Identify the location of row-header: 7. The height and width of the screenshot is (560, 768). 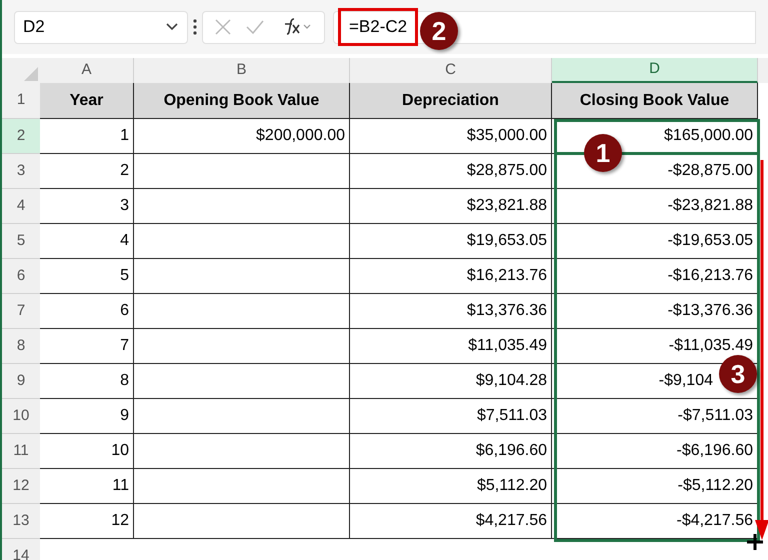
(21, 311).